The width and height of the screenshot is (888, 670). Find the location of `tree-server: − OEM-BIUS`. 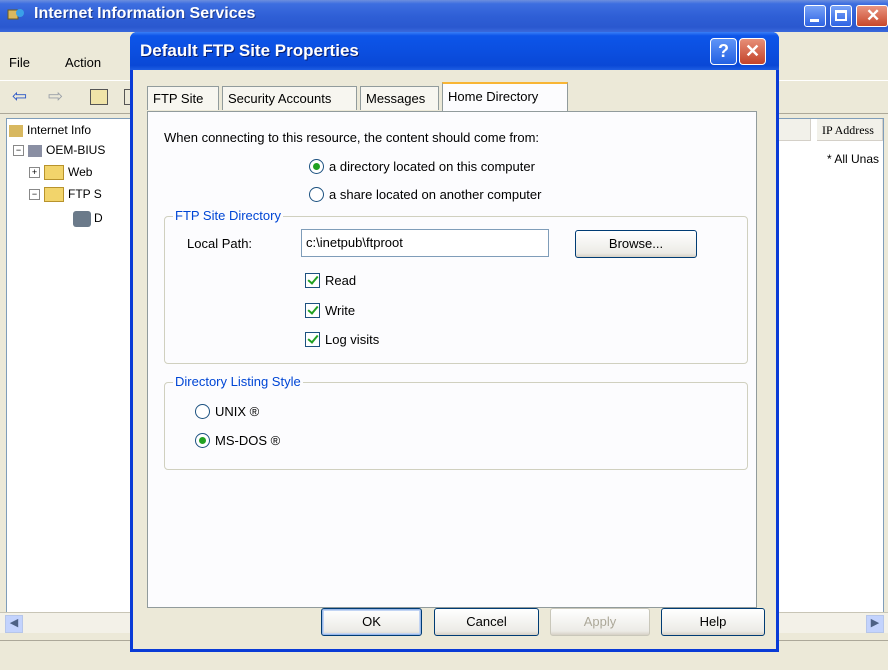

tree-server: − OEM-BIUS is located at coordinates (59, 150).